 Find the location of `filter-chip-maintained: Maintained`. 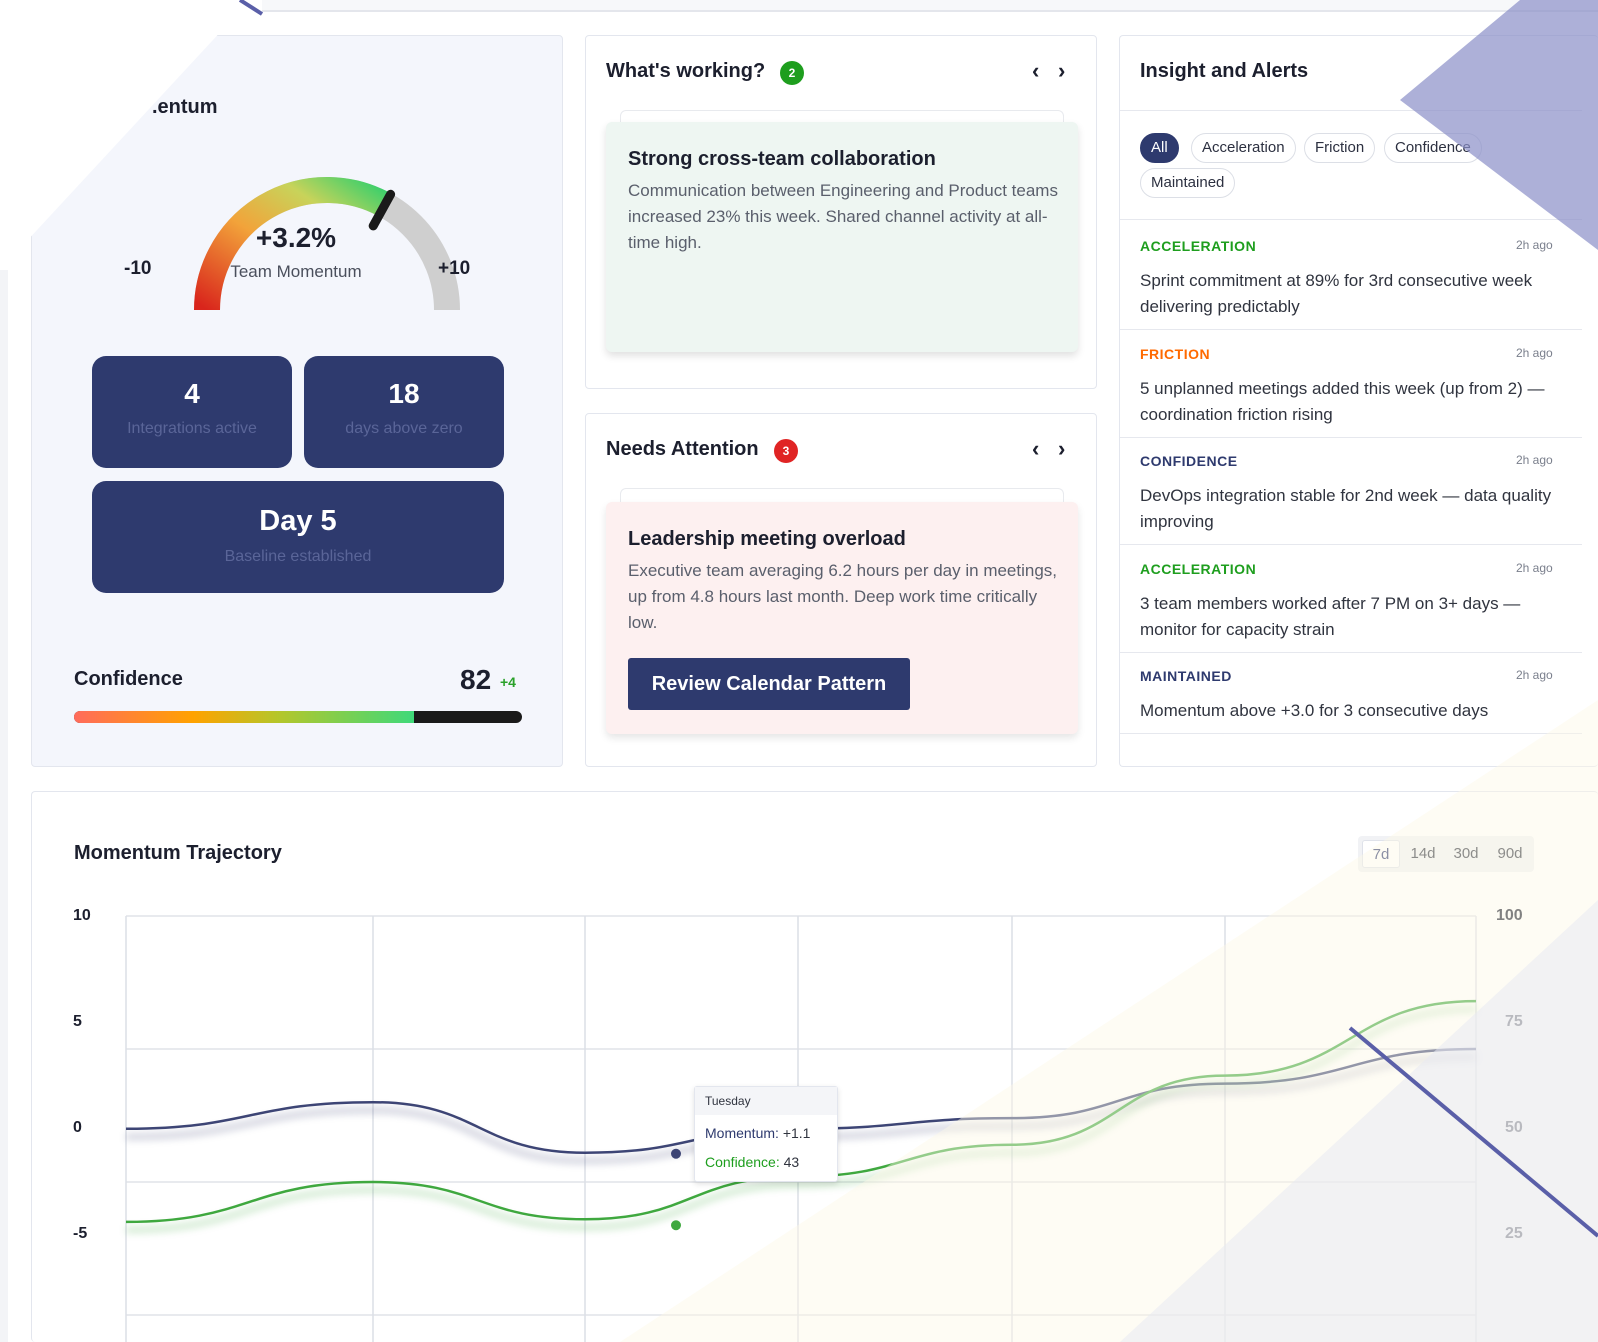

filter-chip-maintained: Maintained is located at coordinates (1188, 183).